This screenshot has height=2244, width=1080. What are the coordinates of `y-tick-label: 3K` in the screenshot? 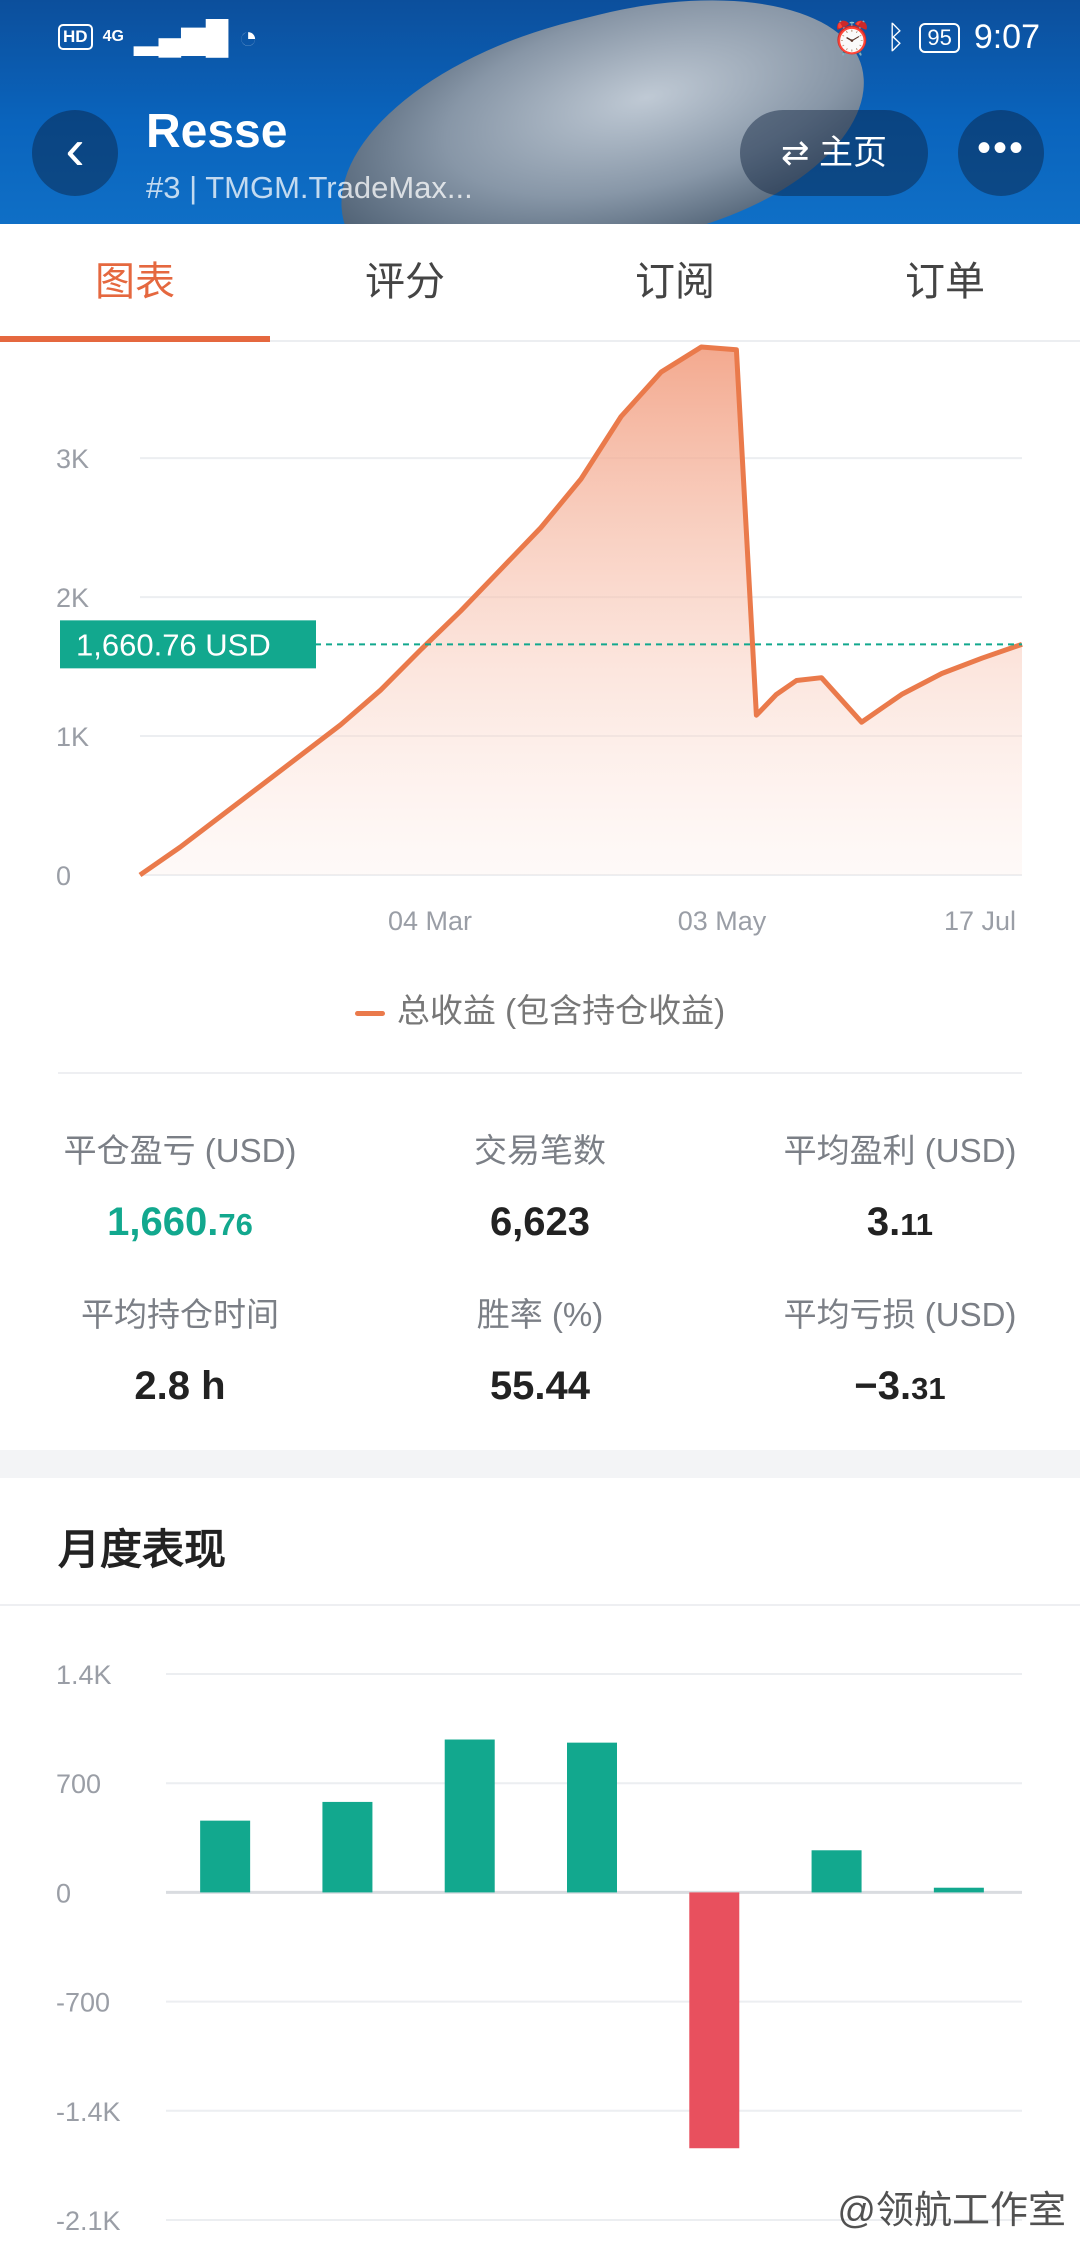 It's located at (72, 459).